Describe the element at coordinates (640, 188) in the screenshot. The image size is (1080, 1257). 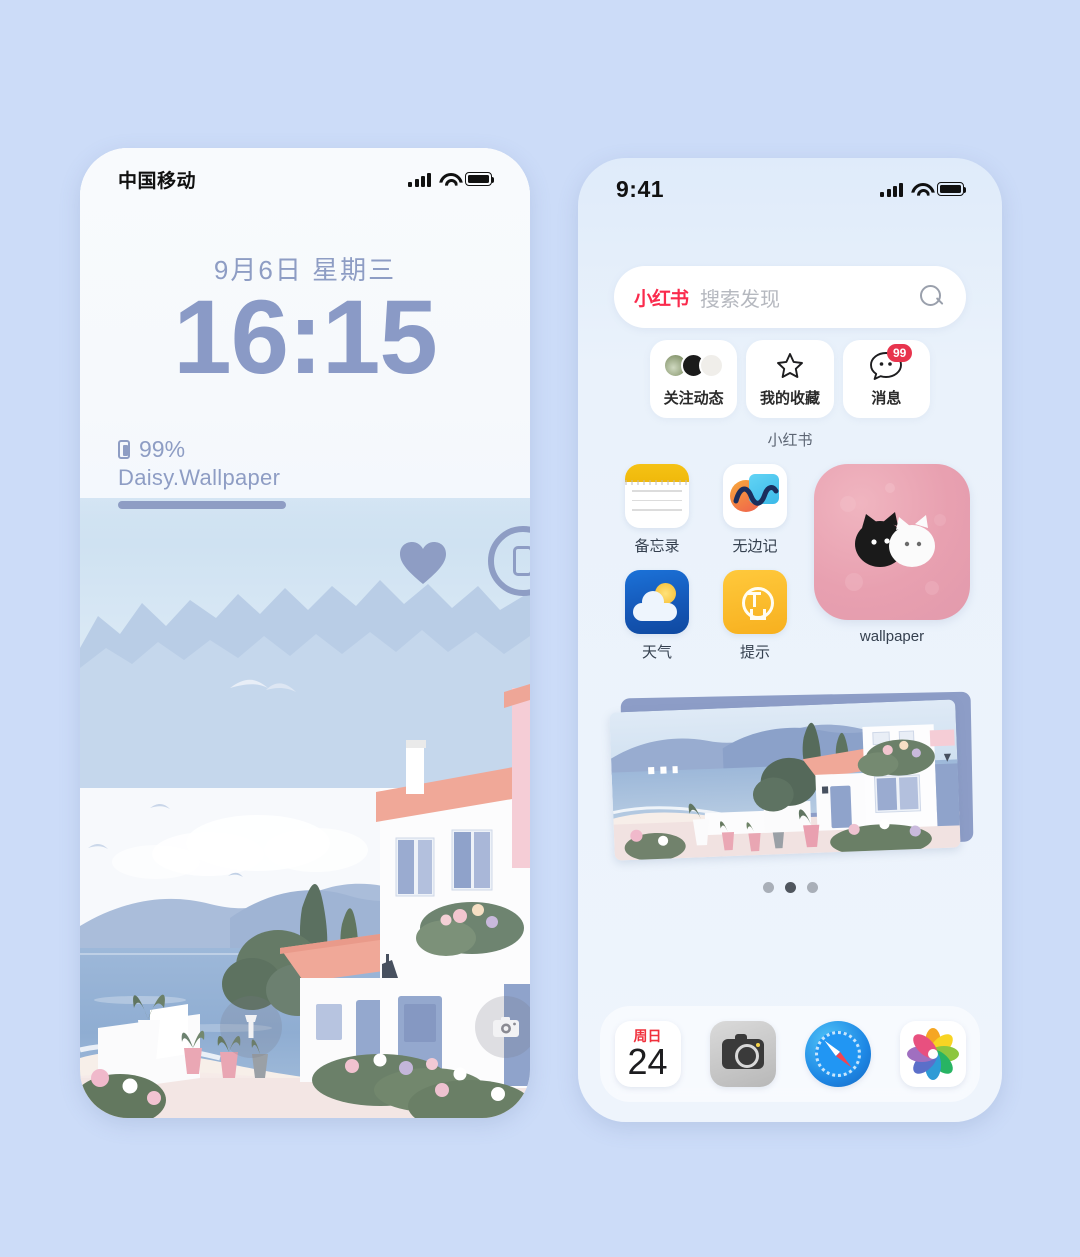
I see `status-time: 9:41` at that location.